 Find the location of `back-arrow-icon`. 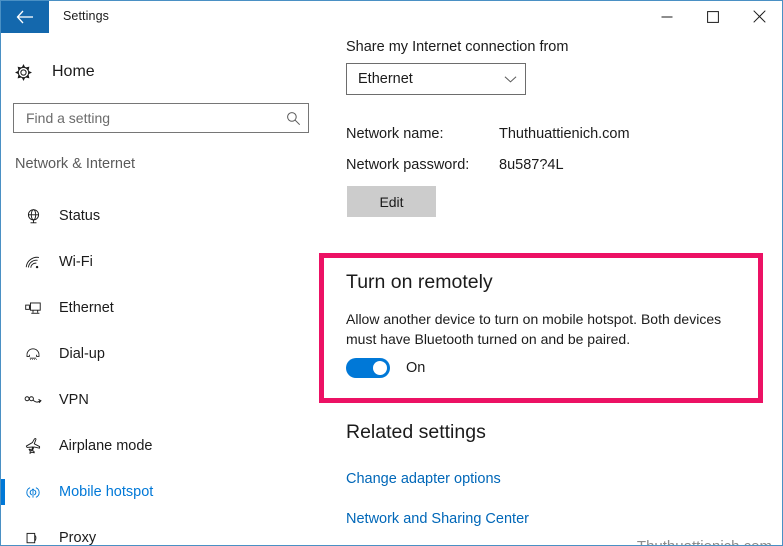

back-arrow-icon is located at coordinates (24, 17).